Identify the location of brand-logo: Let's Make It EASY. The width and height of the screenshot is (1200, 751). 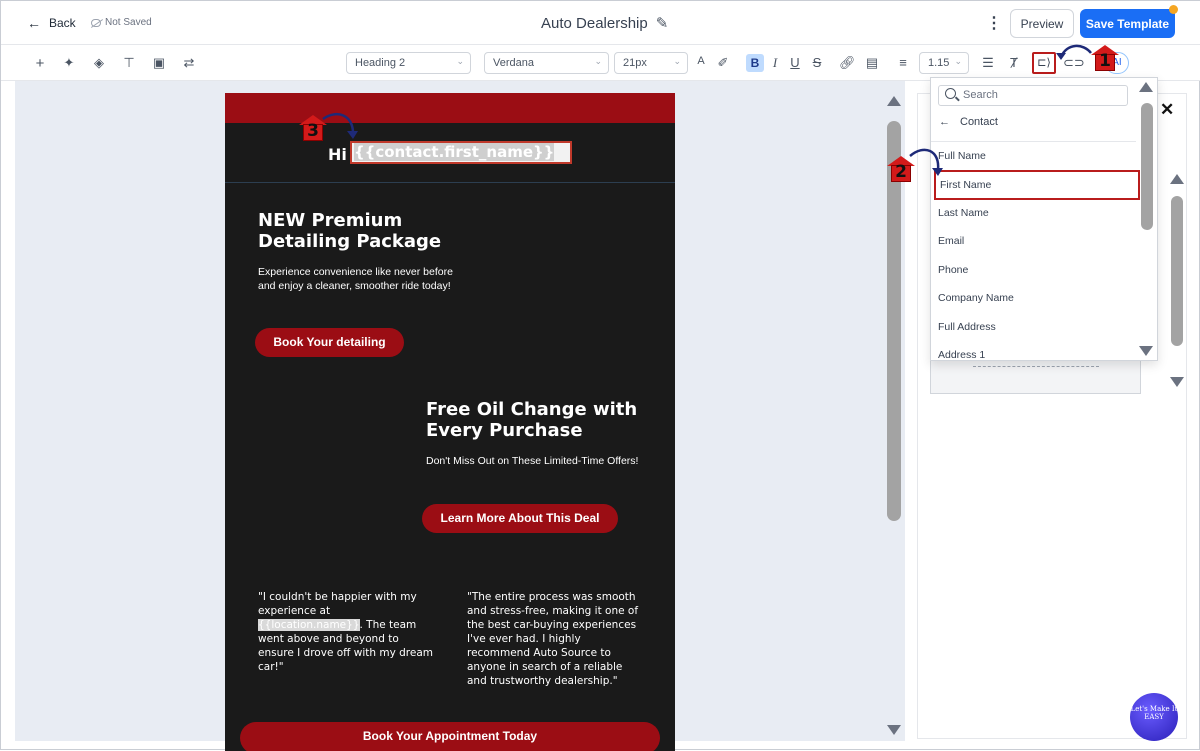
(1154, 717).